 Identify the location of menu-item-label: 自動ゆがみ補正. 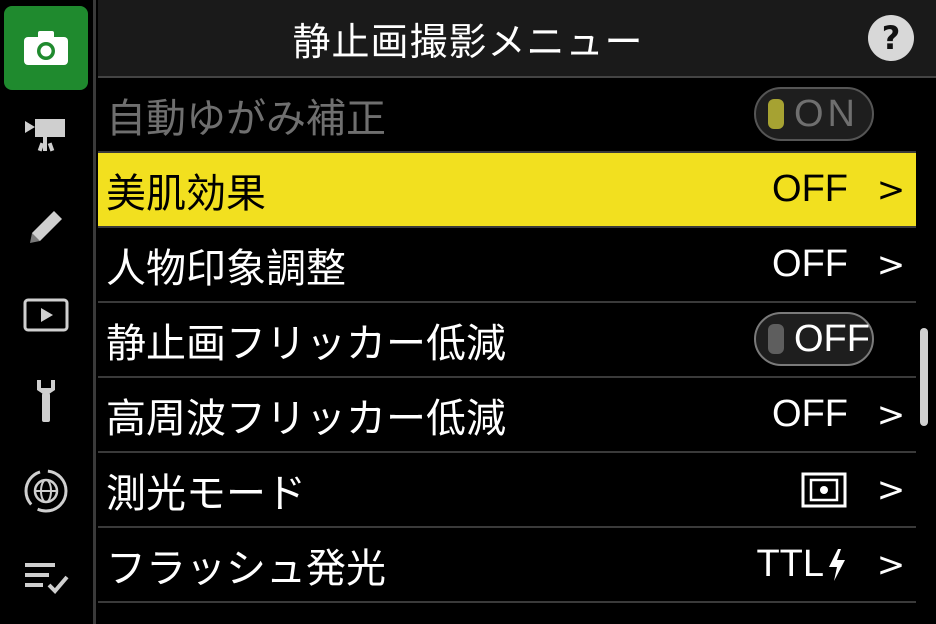
(246, 118).